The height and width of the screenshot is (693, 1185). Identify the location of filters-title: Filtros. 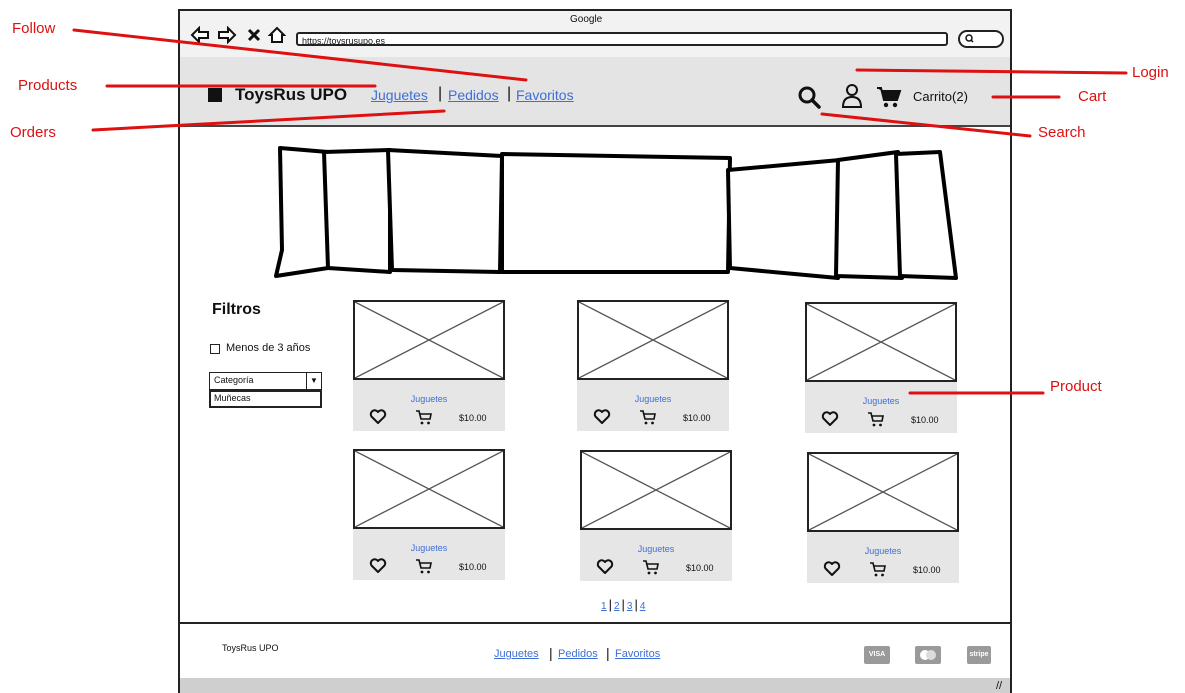
(236, 309).